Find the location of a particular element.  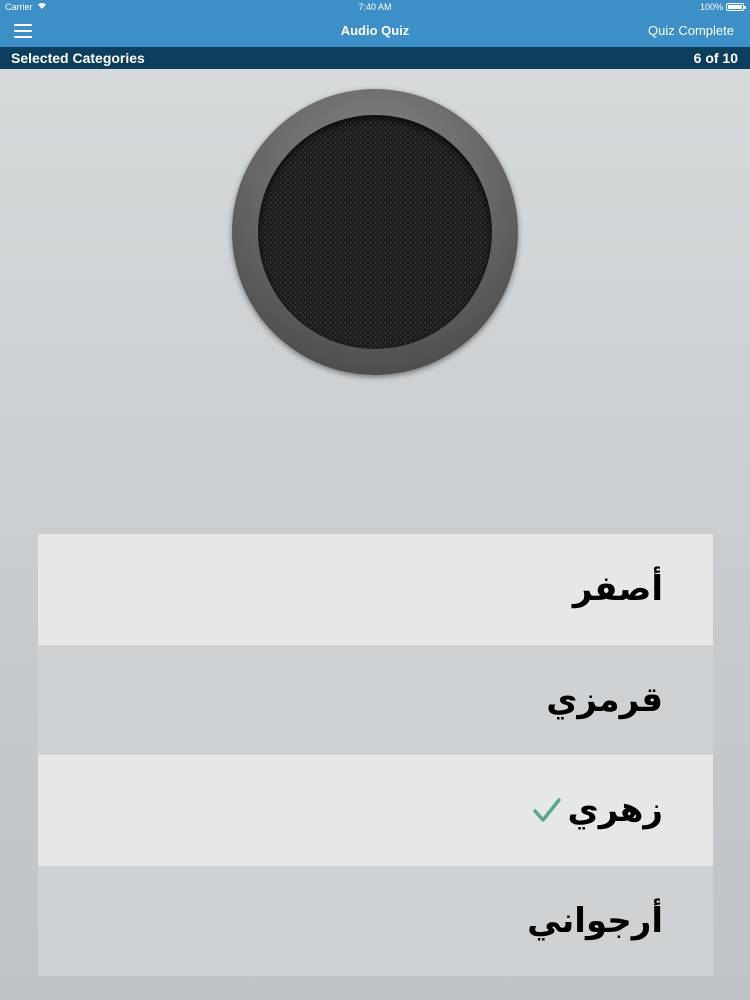

answer-option-4: أرجواني is located at coordinates (375, 920).